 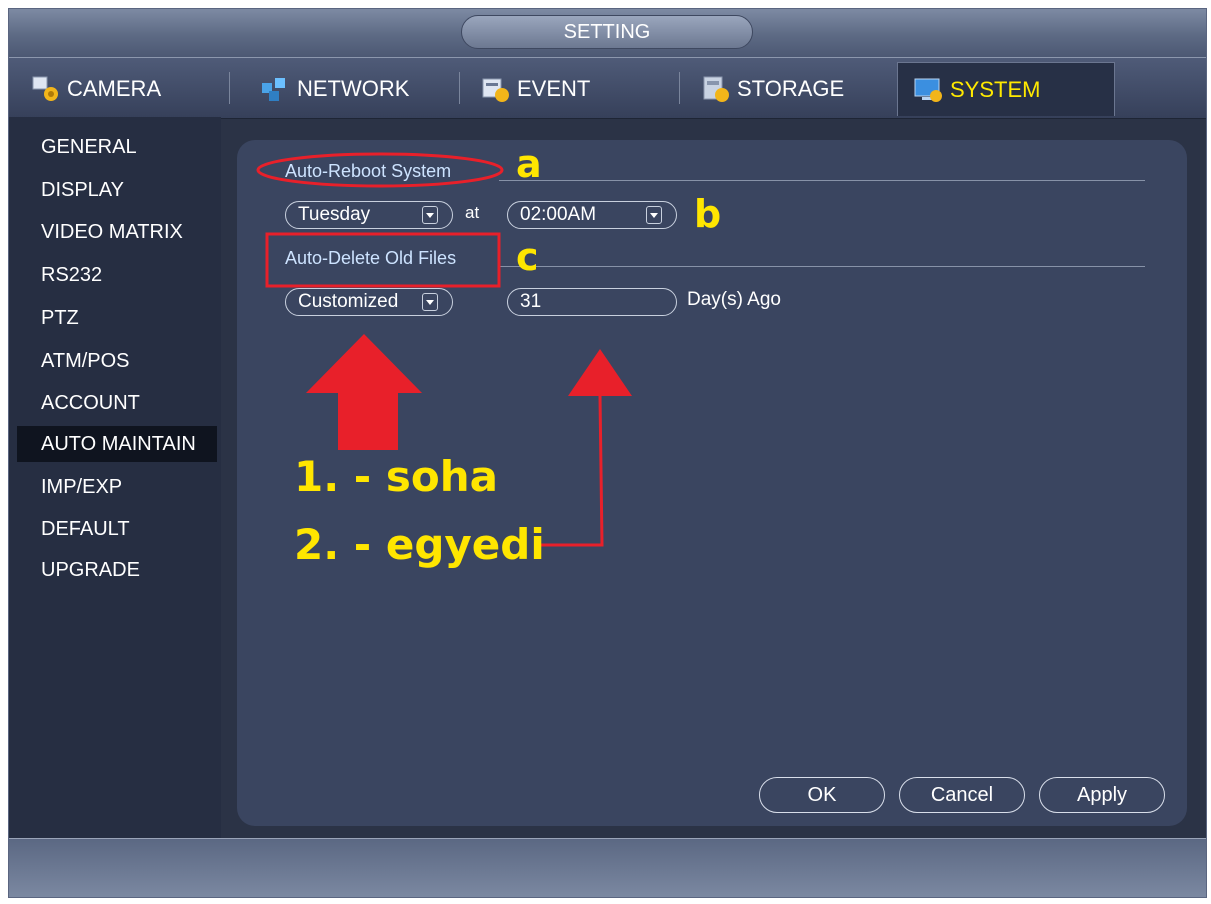 I want to click on annotation-arrow-up-small, so click(x=600, y=372).